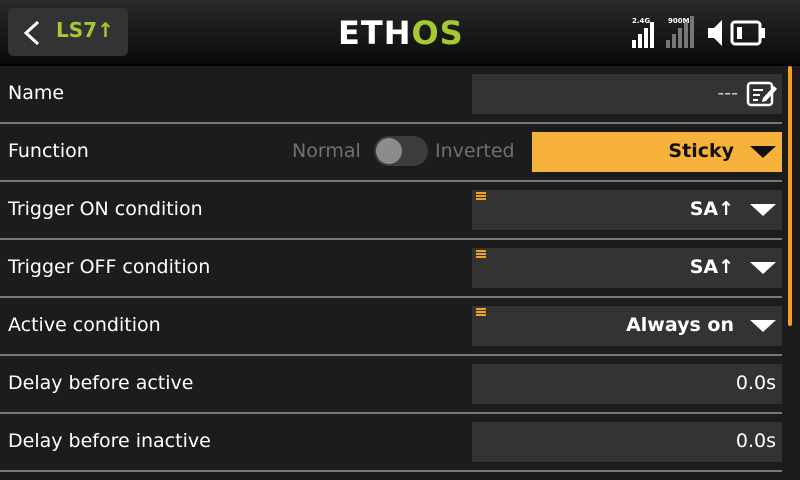 The height and width of the screenshot is (480, 800). I want to click on toggle-knob, so click(389, 151).